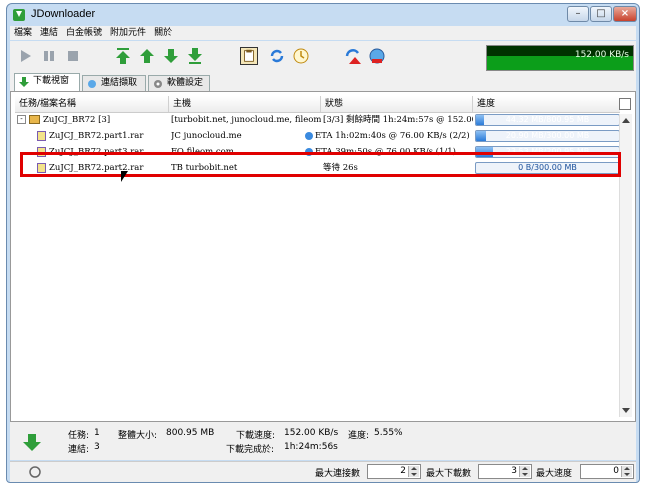 Image resolution: width=648 pixels, height=489 pixels. Describe the element at coordinates (163, 33) in the screenshot. I see `menu-about: 關於` at that location.